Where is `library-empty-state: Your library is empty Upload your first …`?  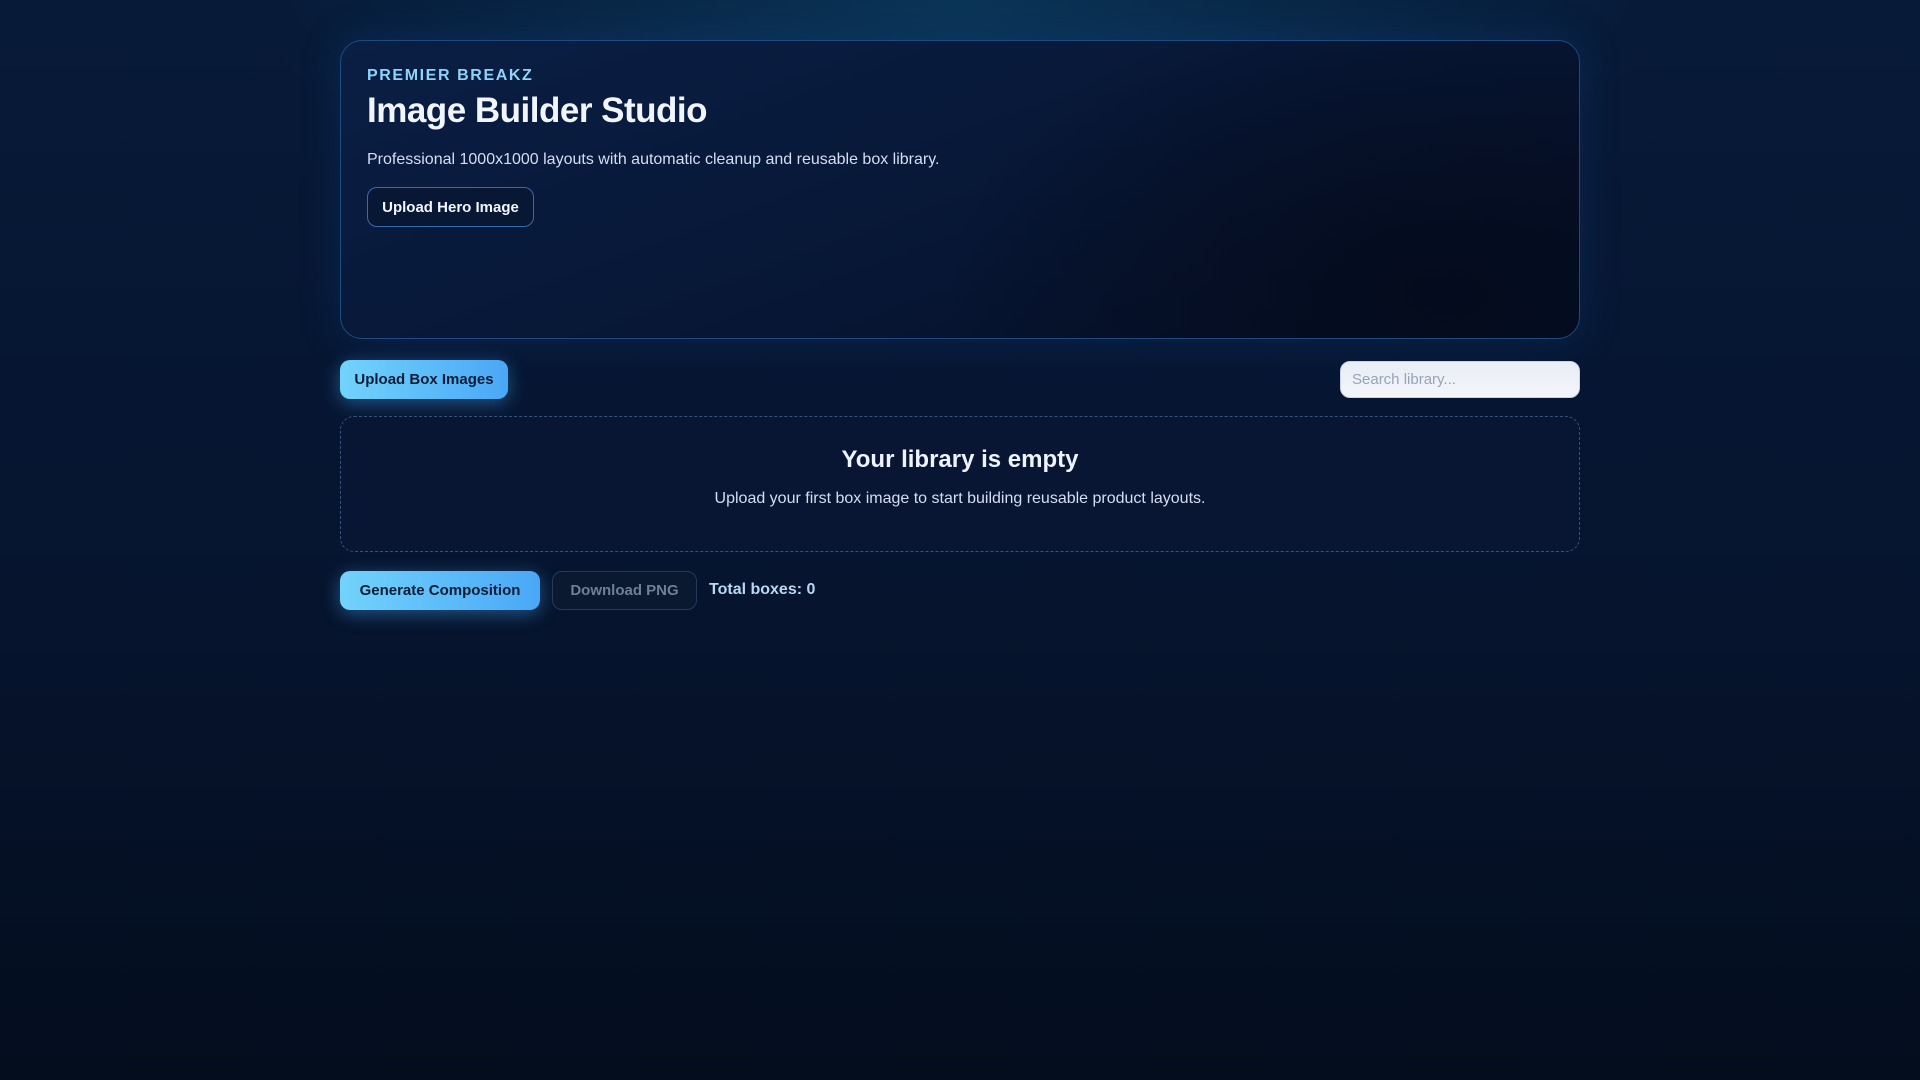 library-empty-state: Your library is empty Upload your first … is located at coordinates (960, 484).